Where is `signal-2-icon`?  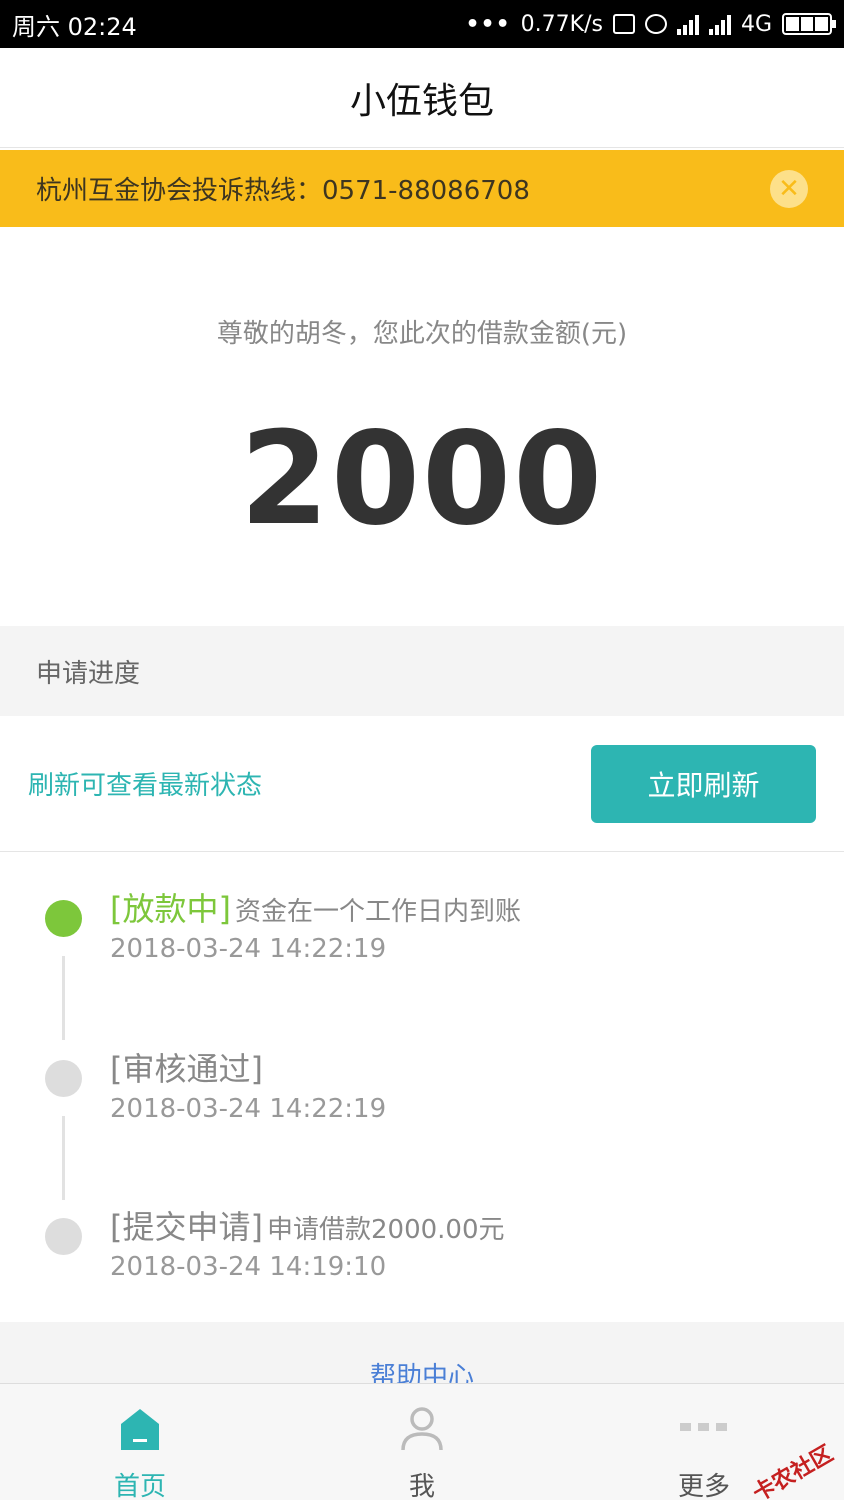
signal-2-icon is located at coordinates (719, 24).